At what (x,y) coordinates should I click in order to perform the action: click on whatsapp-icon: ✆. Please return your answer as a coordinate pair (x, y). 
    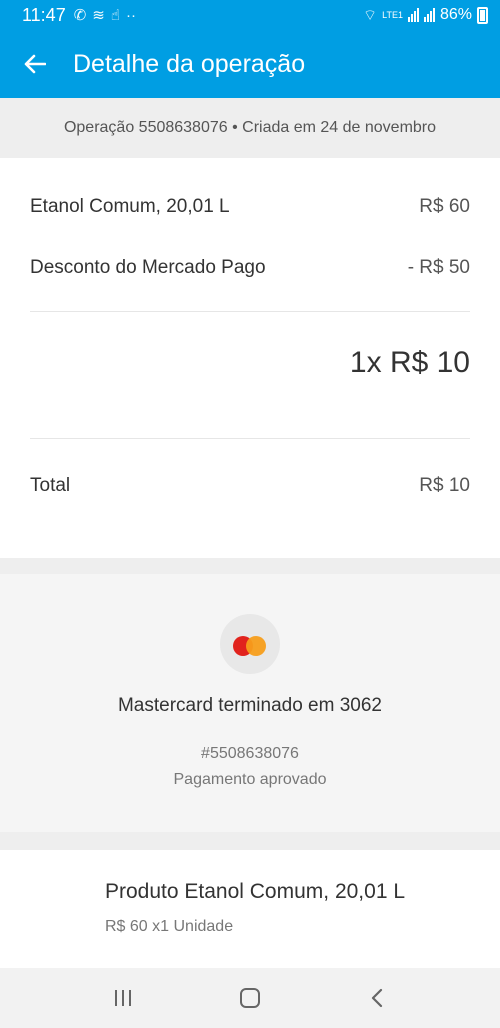
    Looking at the image, I should click on (80, 15).